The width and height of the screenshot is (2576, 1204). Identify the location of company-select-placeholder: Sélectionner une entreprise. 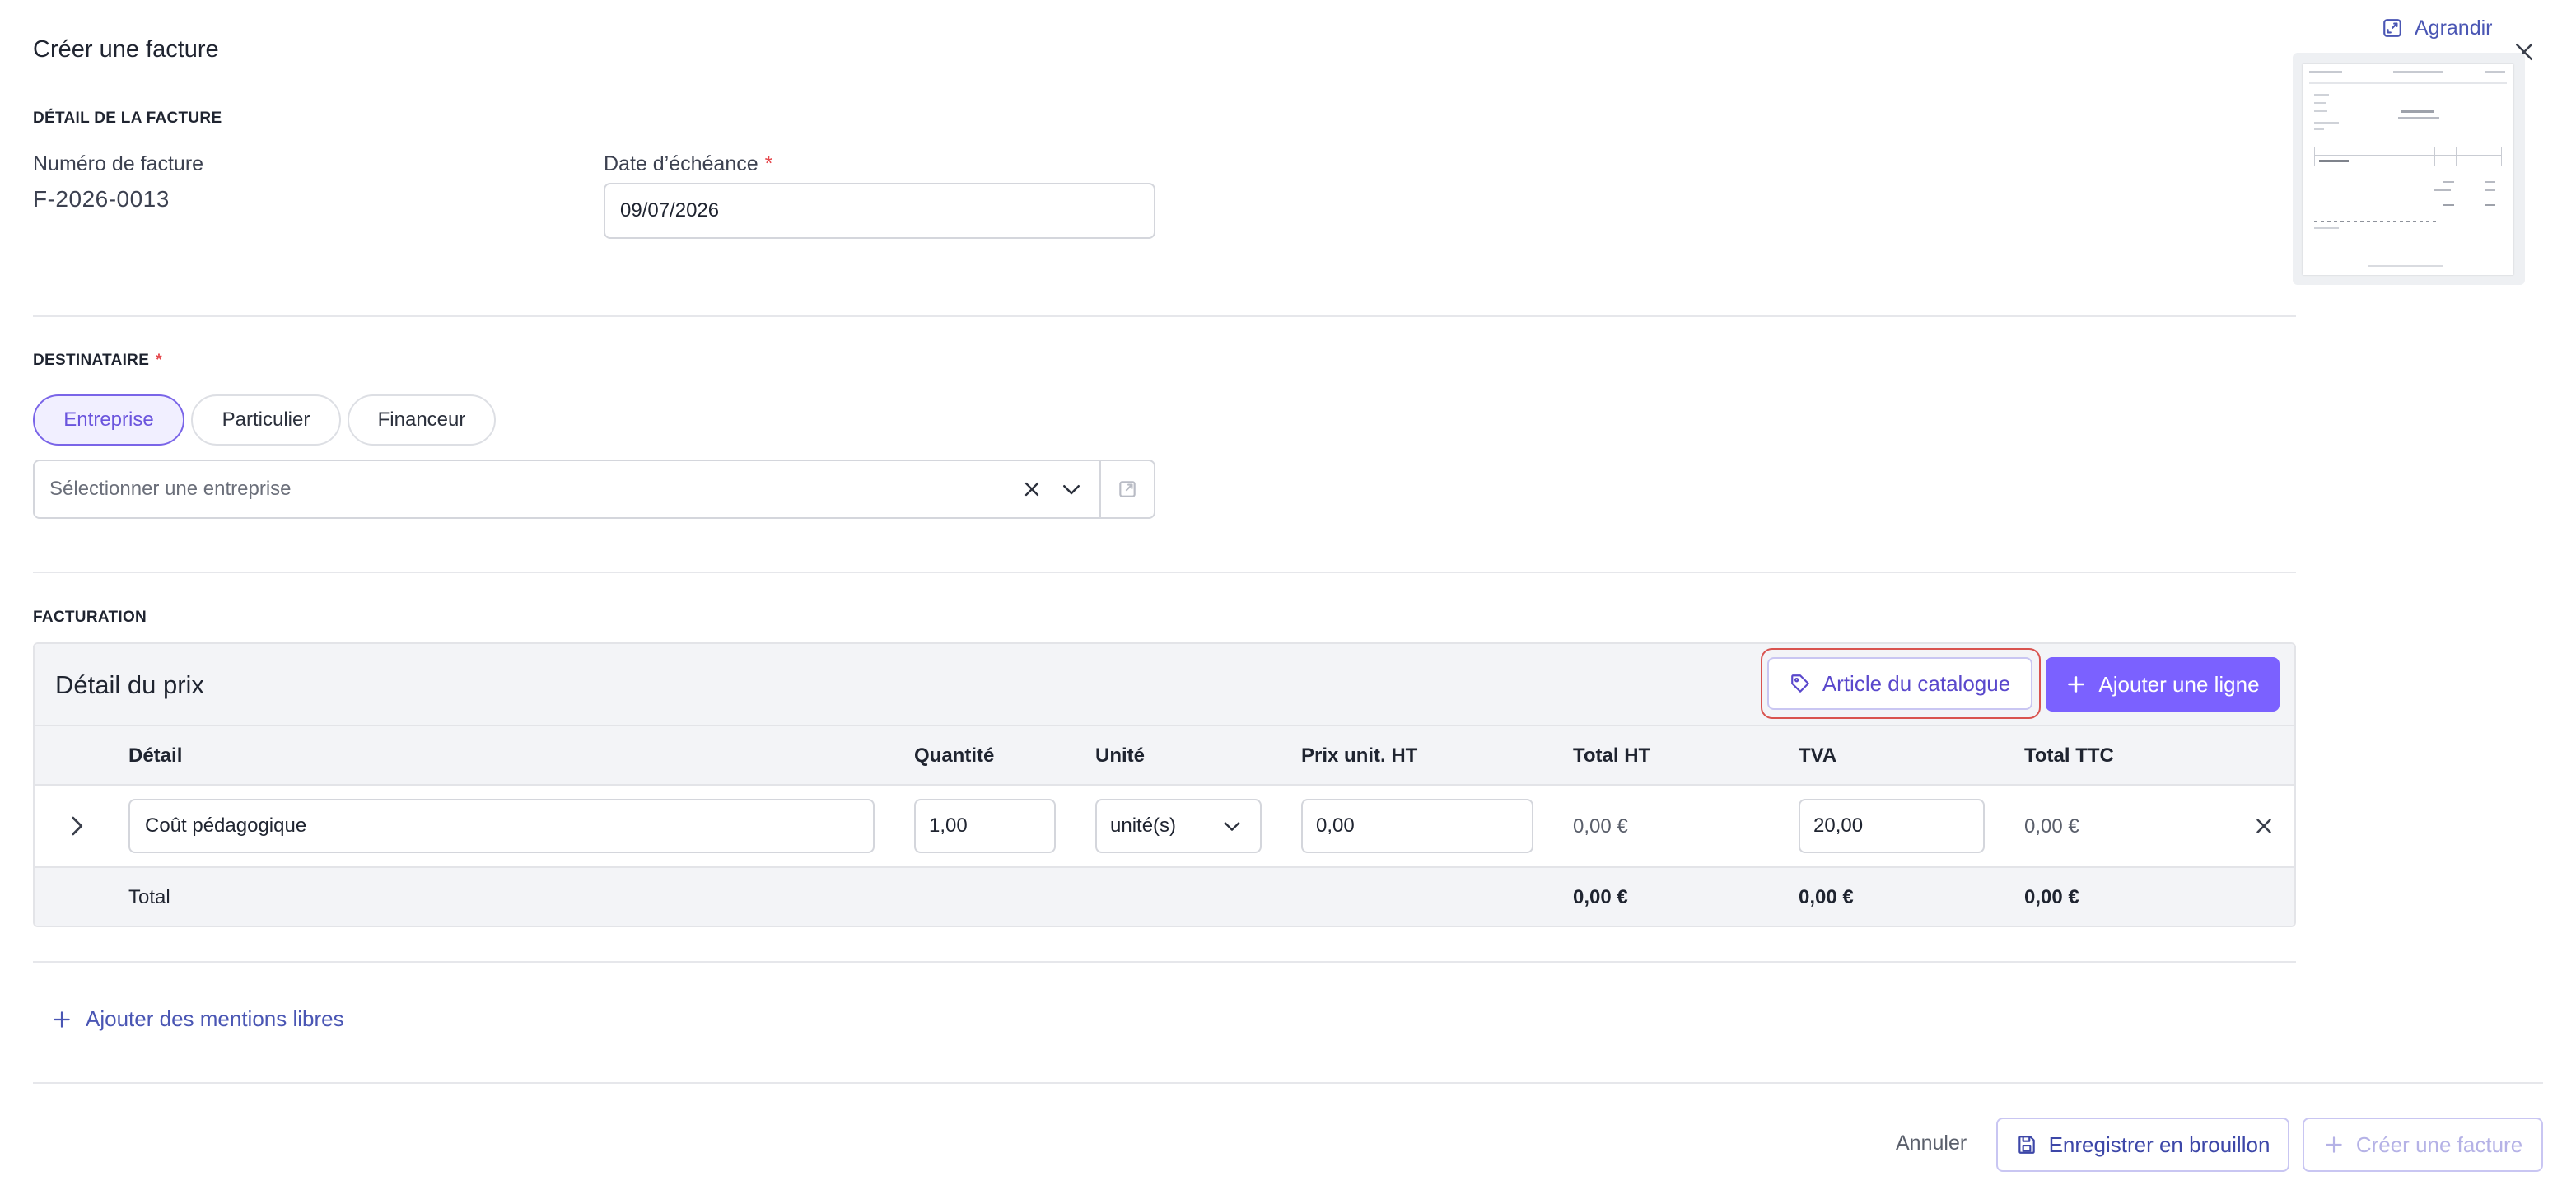
(170, 489).